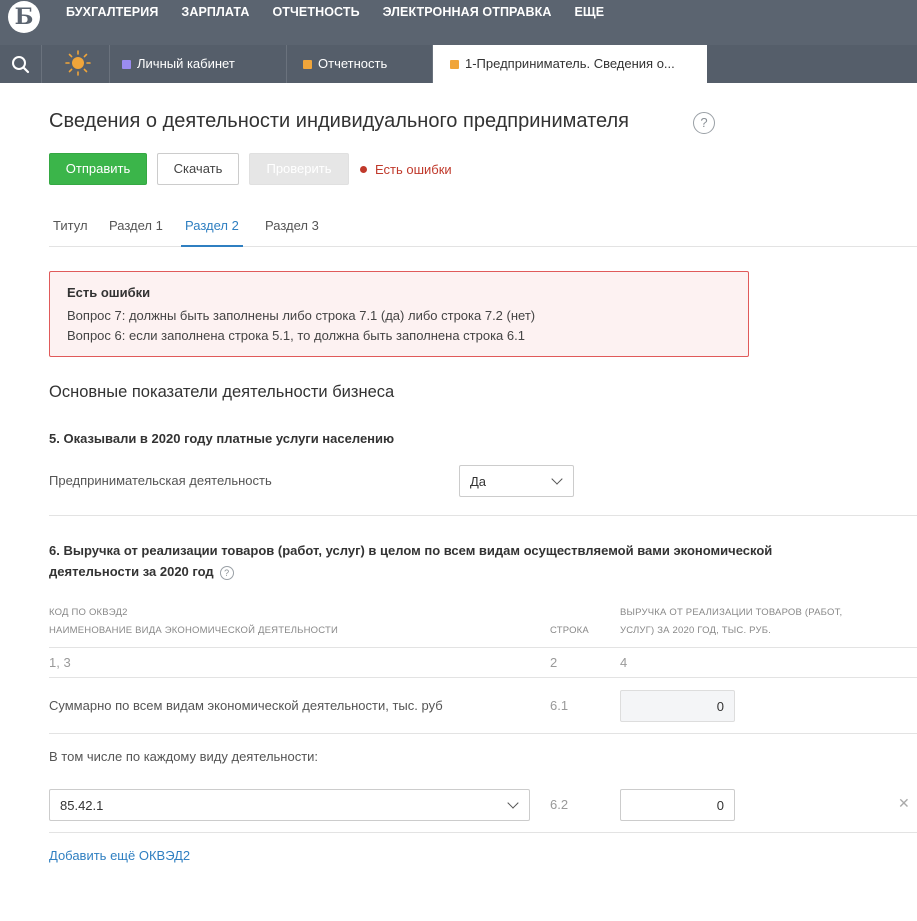  I want to click on close-icon: ✕, so click(904, 803).